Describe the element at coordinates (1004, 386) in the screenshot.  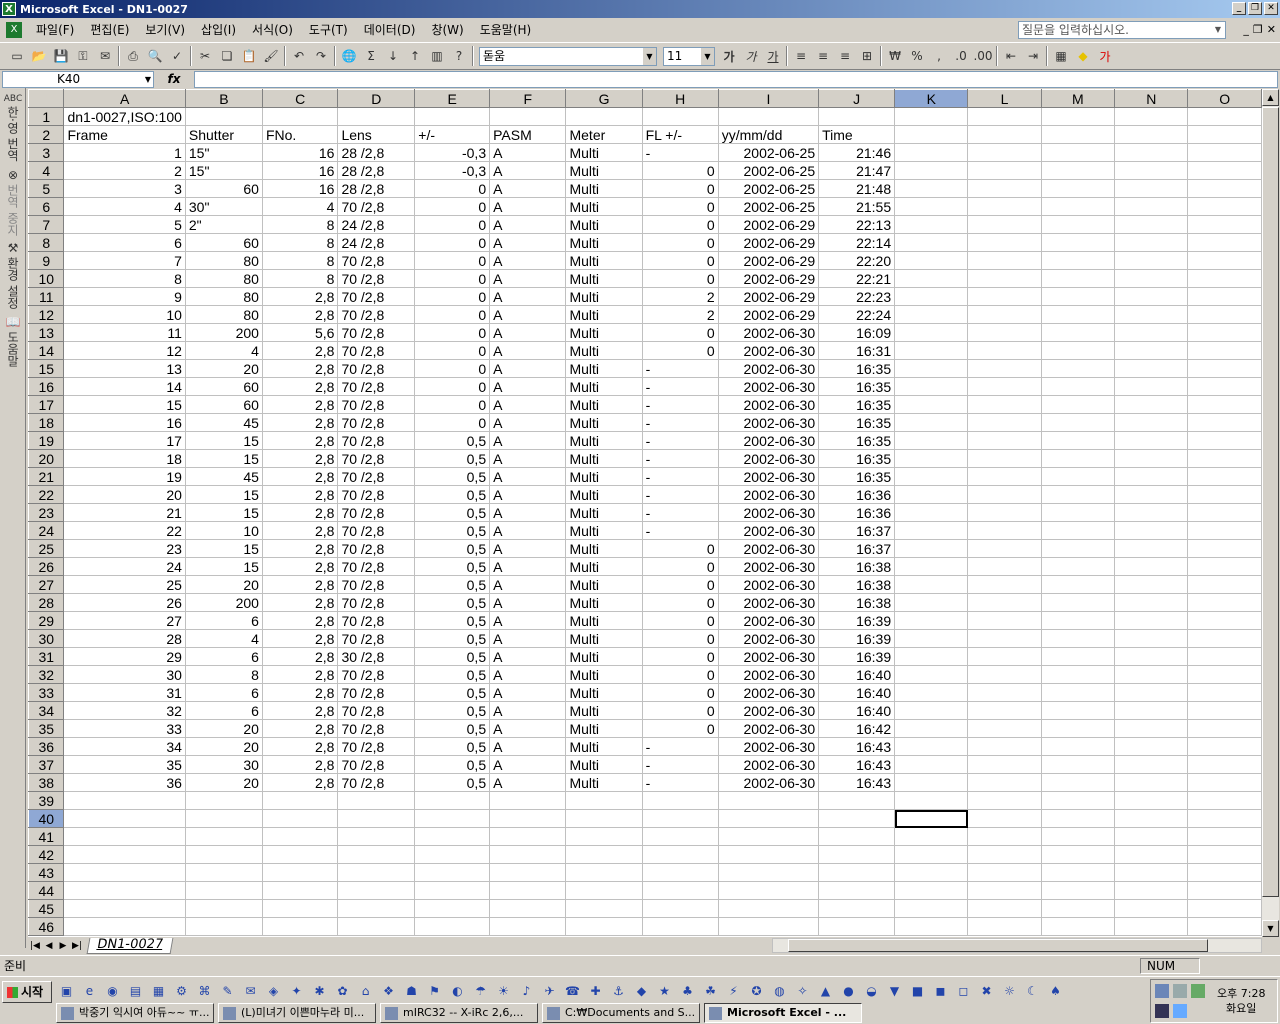
I see `cell-L16` at that location.